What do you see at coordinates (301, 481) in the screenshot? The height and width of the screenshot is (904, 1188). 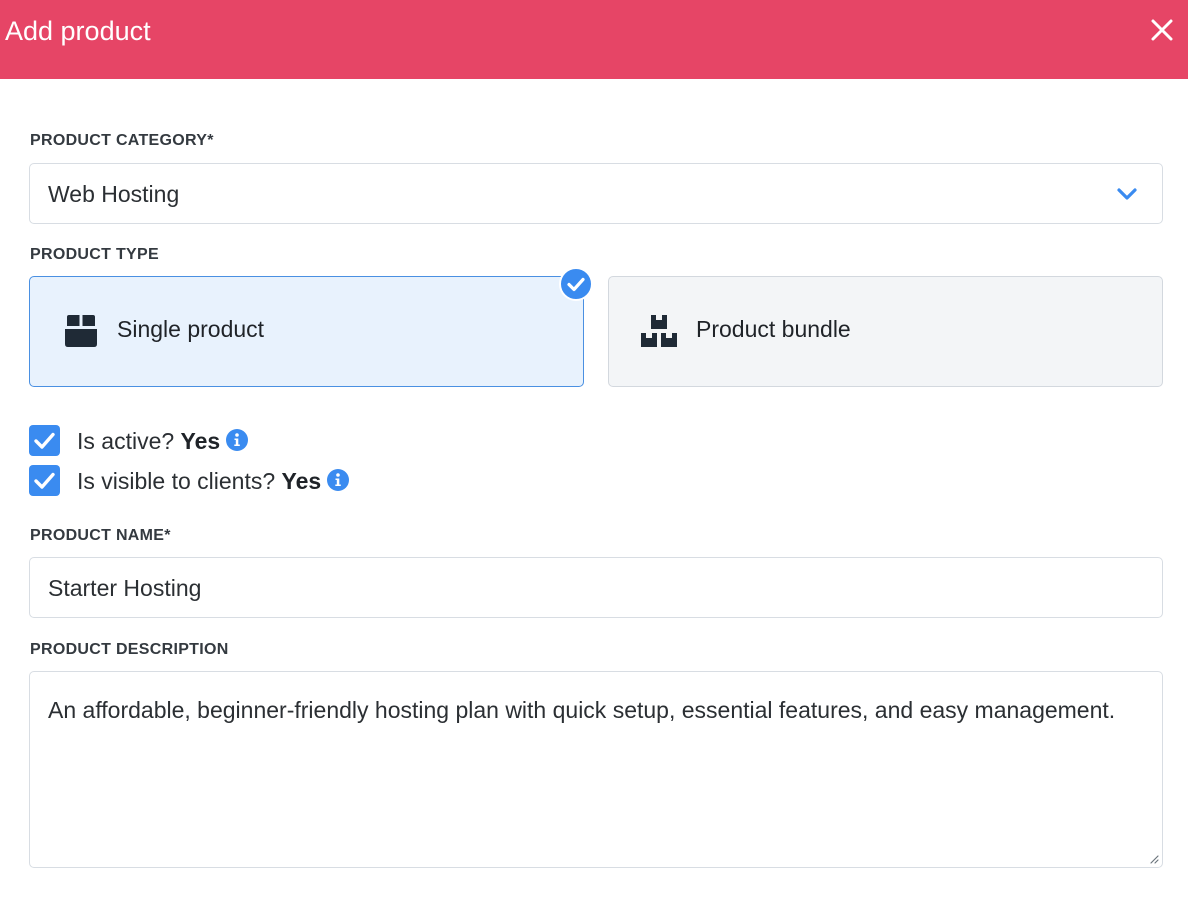 I see `is-visible-value: Yes` at bounding box center [301, 481].